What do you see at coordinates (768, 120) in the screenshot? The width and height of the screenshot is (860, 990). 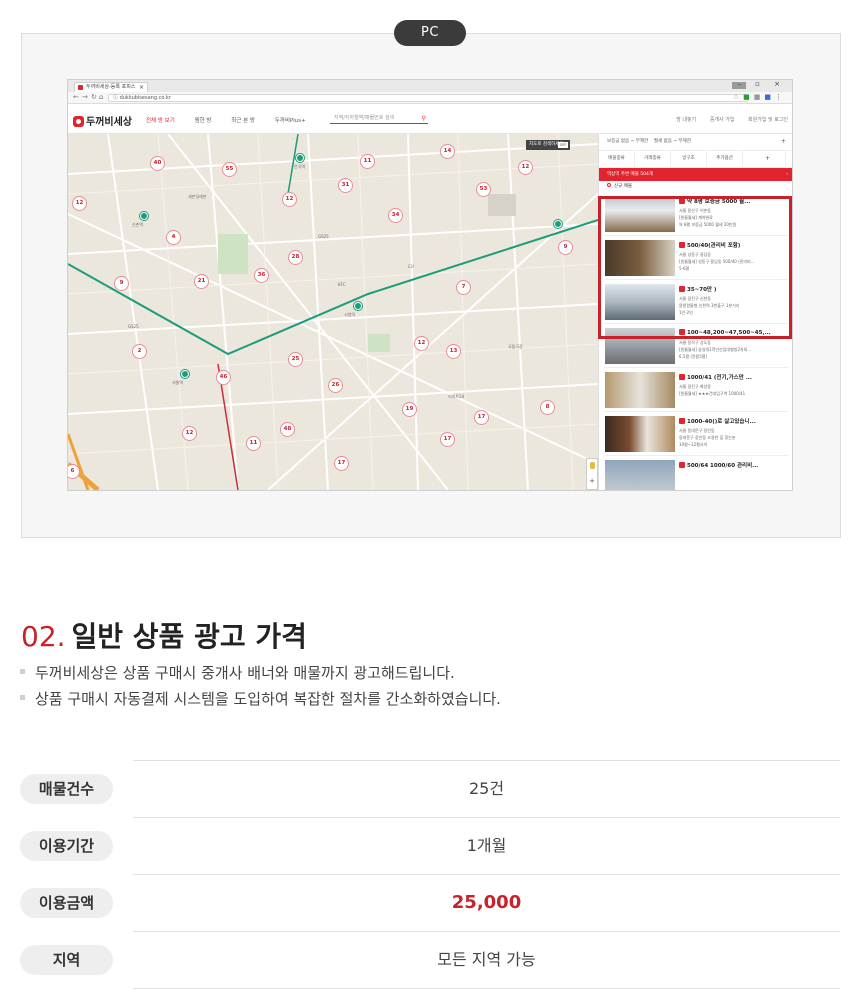 I see `login-link: 회원가입 및 로그인` at bounding box center [768, 120].